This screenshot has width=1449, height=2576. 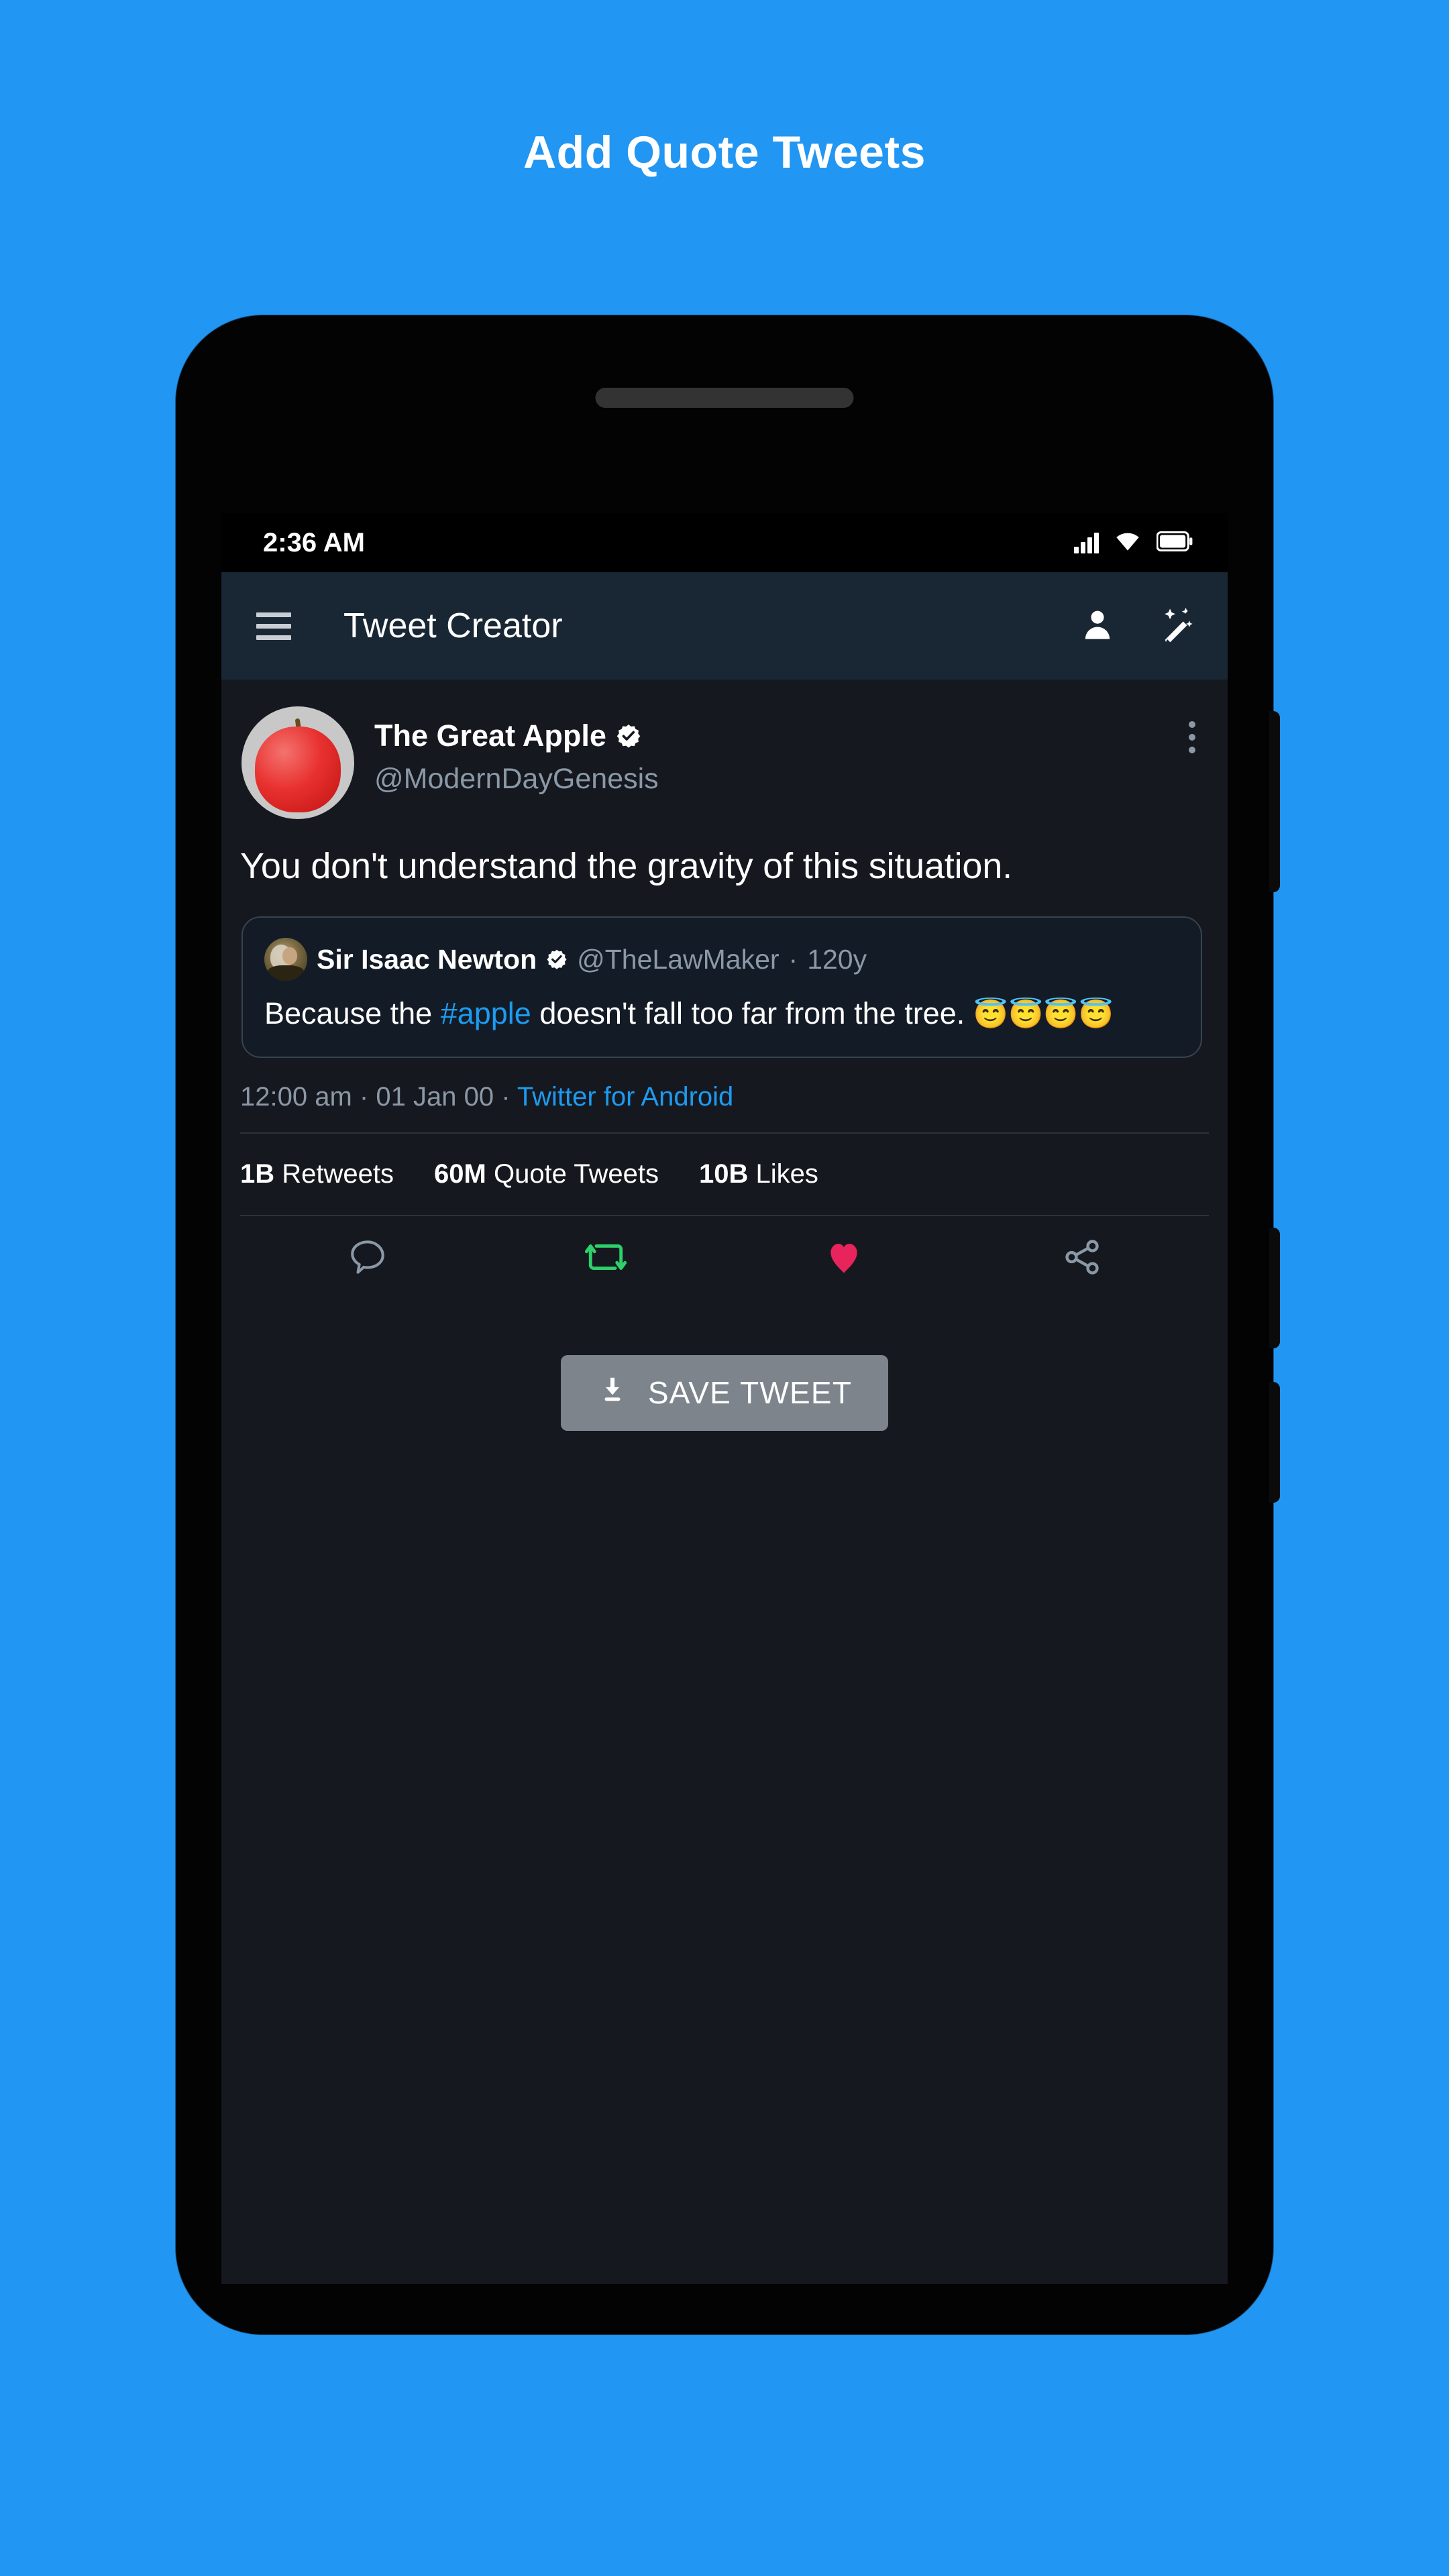 What do you see at coordinates (516, 779) in the screenshot?
I see `author-handle: @ModernDayGenesis` at bounding box center [516, 779].